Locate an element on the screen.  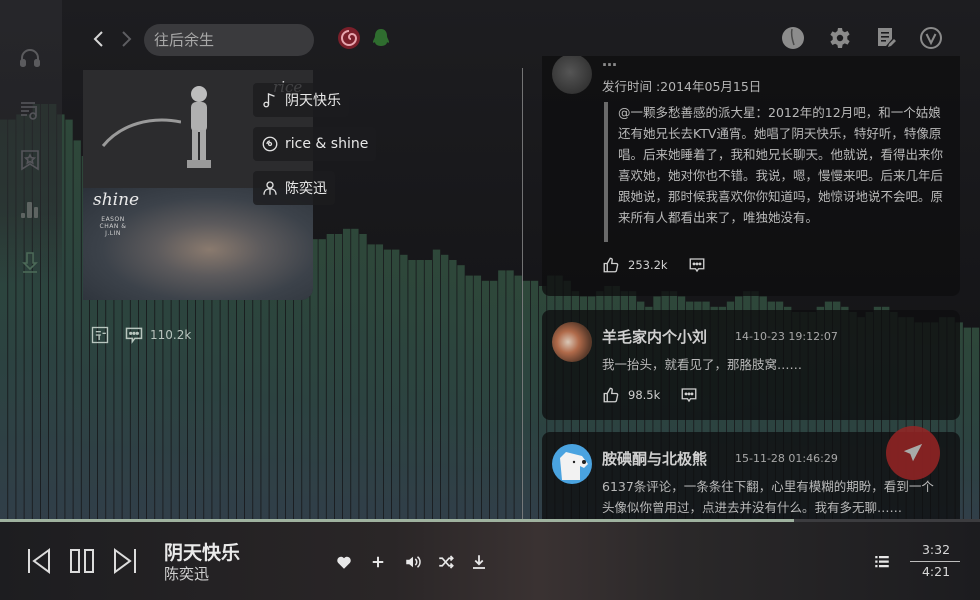
user-avatar-button is located at coordinates (793, 38).